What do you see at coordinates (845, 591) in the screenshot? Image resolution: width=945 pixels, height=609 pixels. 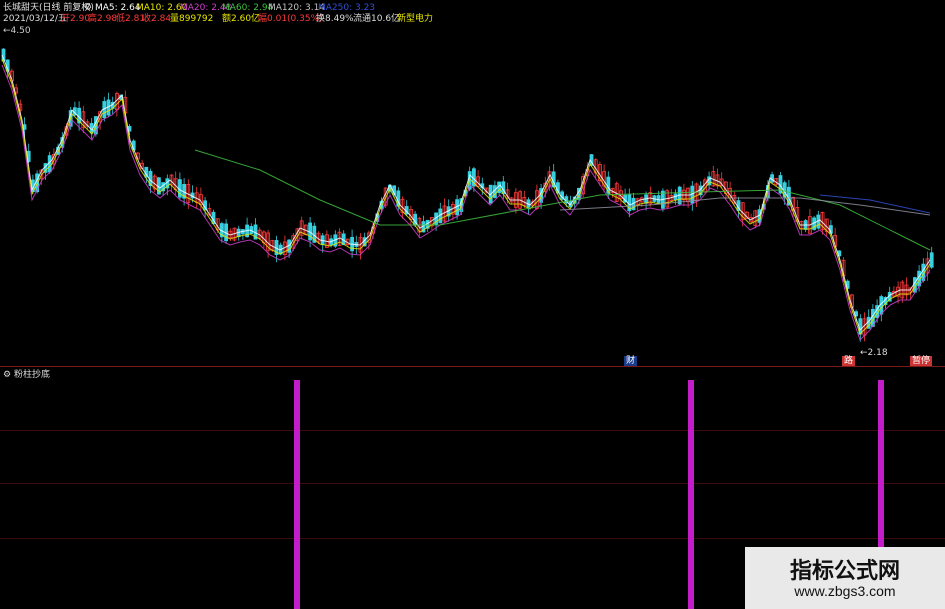 I see `watermark-url: www.zbgs3.com` at bounding box center [845, 591].